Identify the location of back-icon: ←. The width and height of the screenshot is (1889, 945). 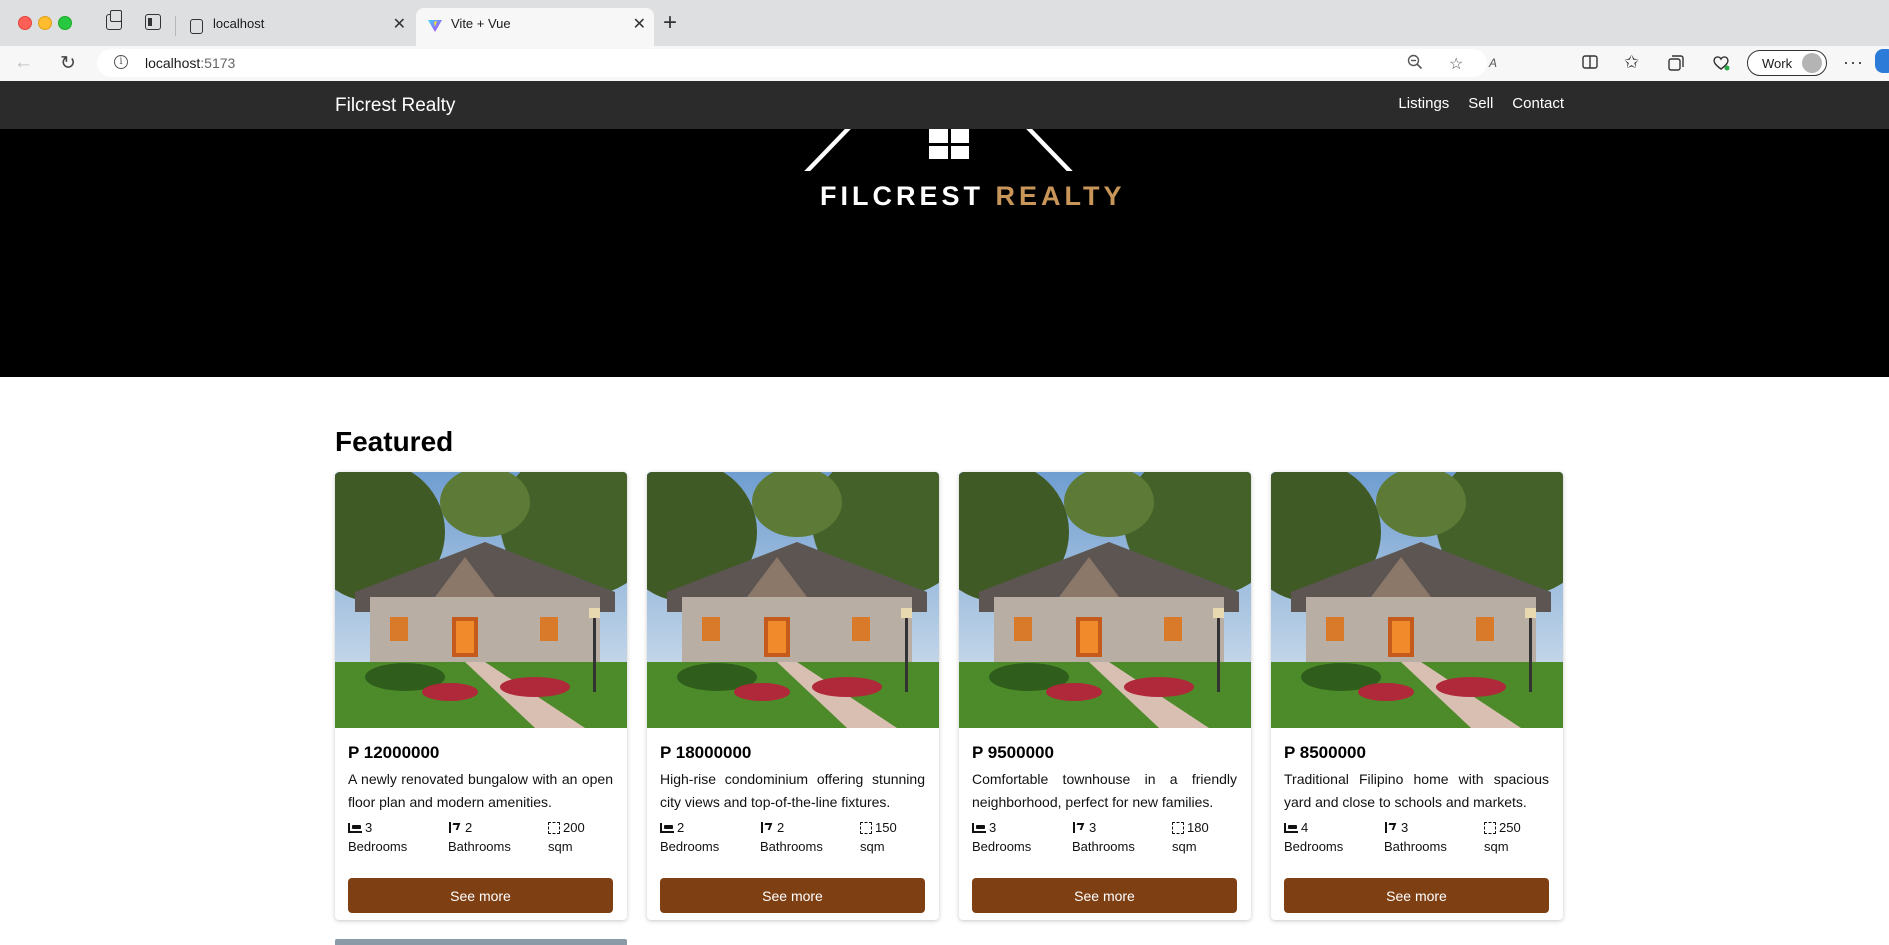
(23, 63).